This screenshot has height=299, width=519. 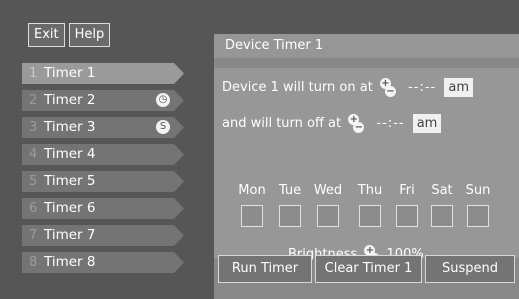 I want to click on on-time-stepper: + −, so click(x=388, y=88).